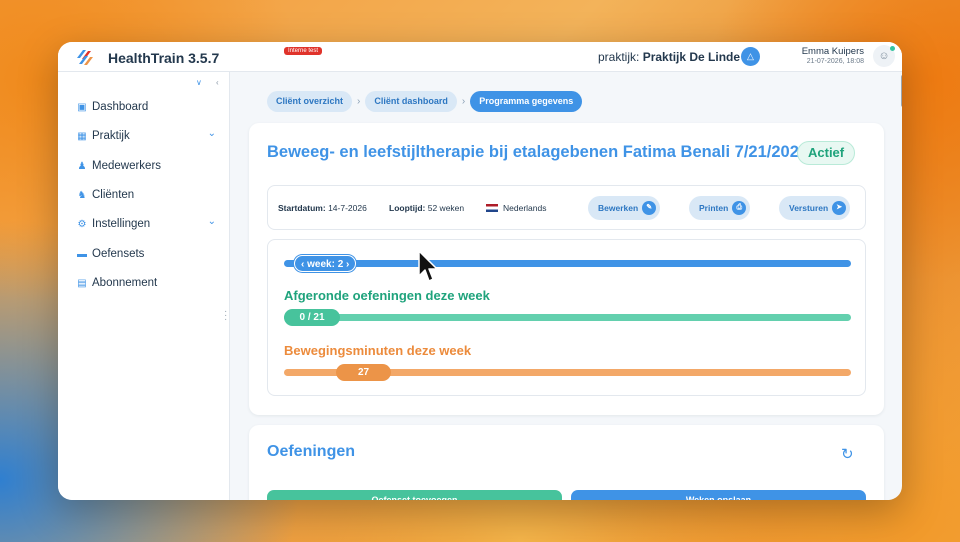  I want to click on user-name: Emma Kuipers, so click(832, 51).